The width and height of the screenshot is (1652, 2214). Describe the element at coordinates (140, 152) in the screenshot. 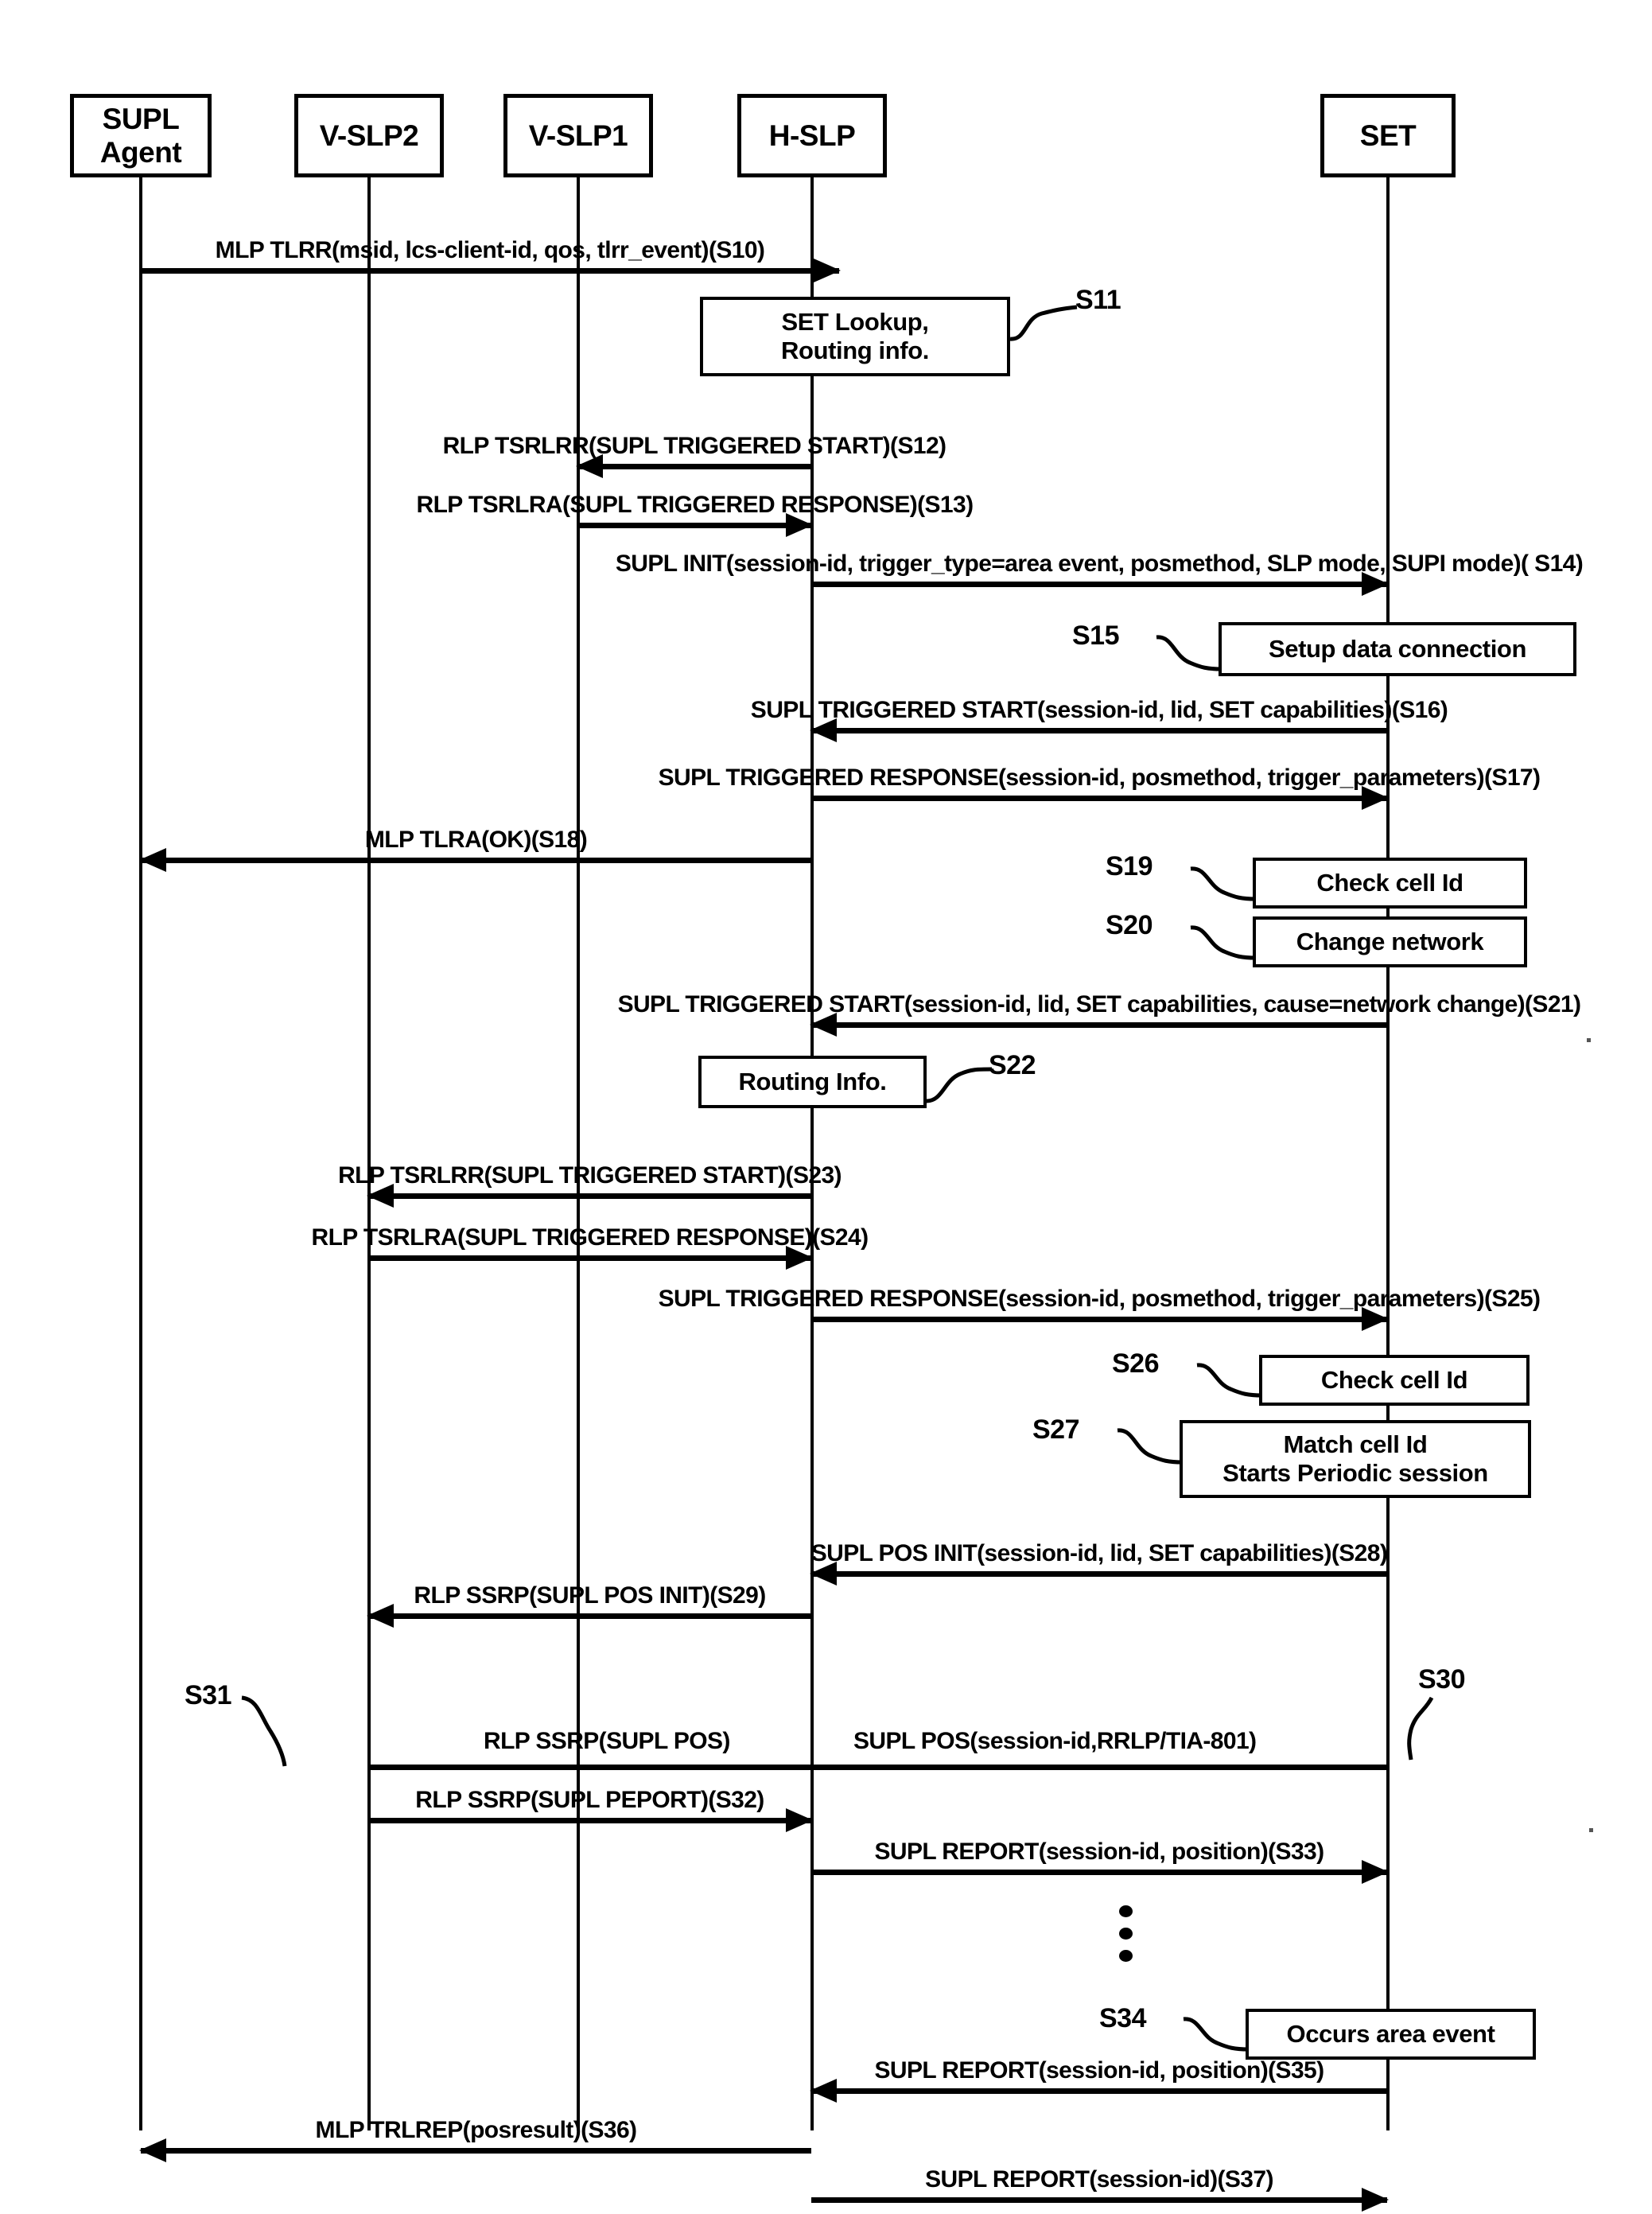

I see `actor-label-supl-agent-line2: Agent` at that location.